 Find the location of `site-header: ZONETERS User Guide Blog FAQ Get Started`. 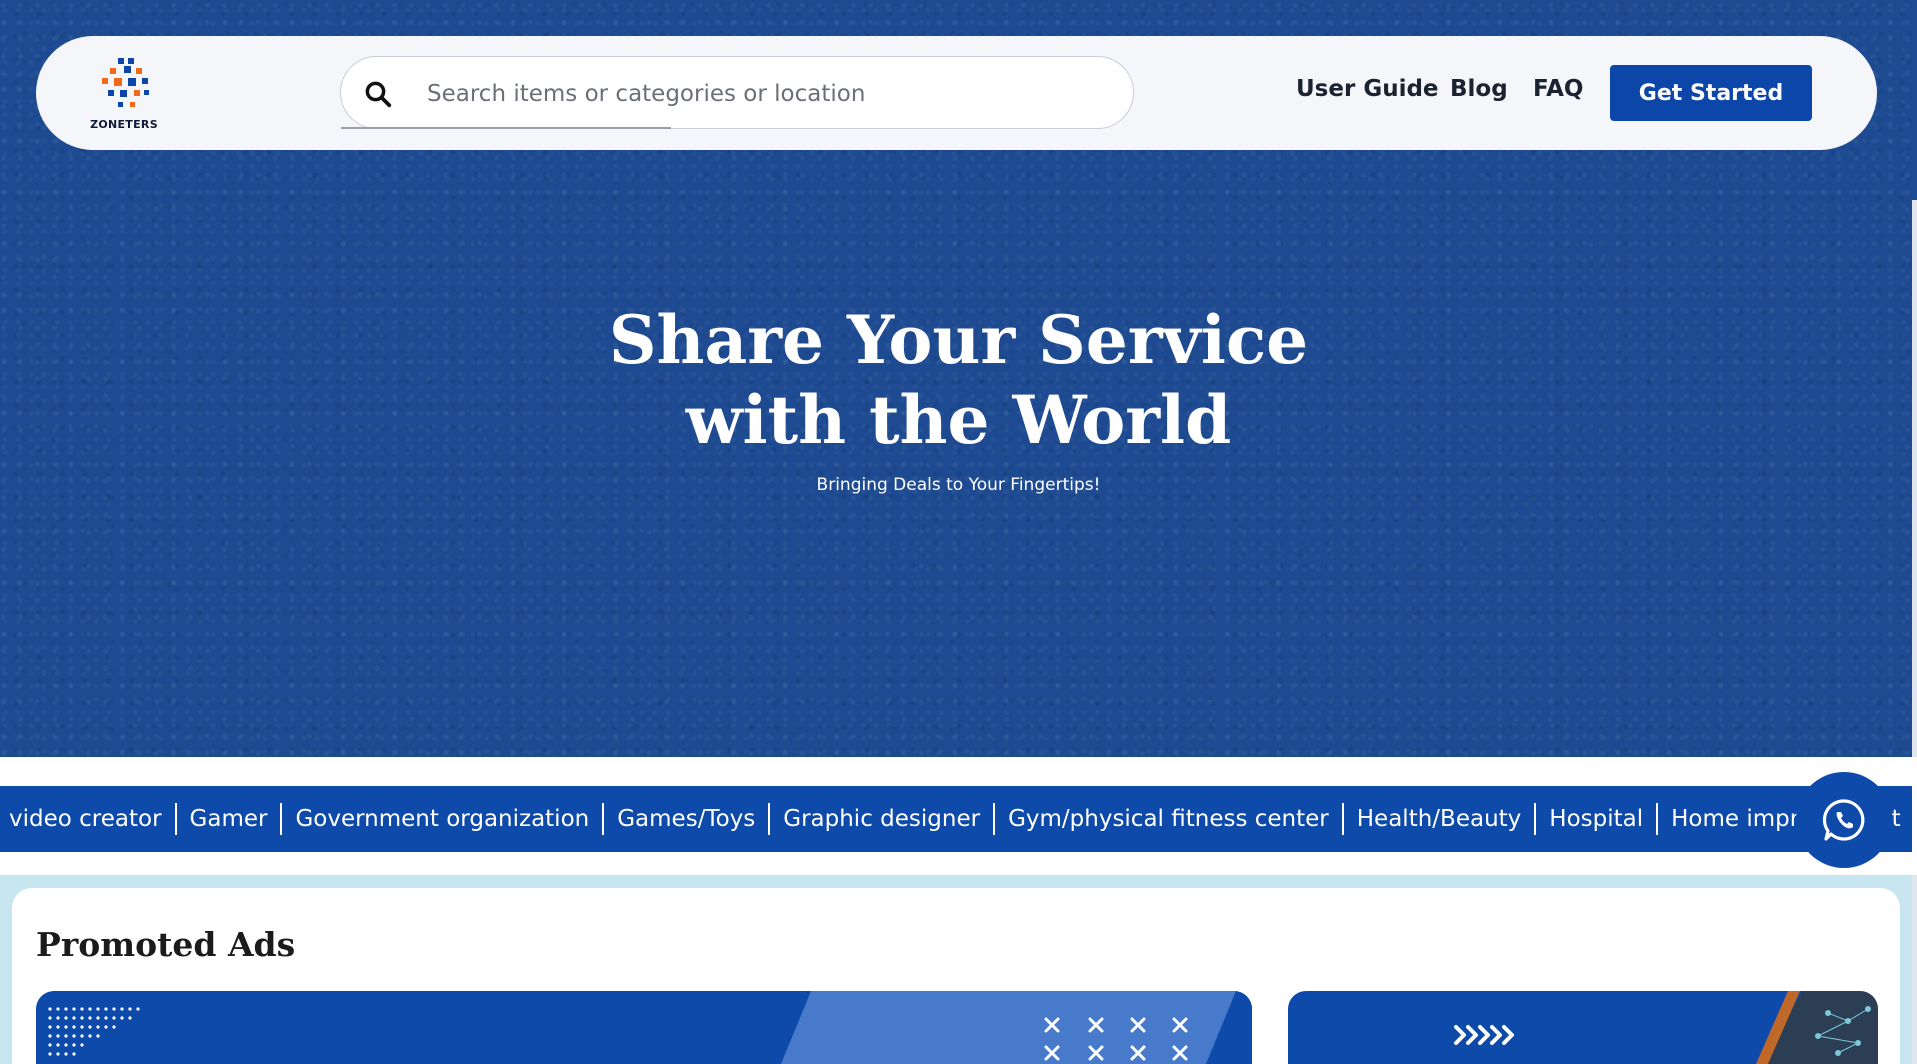

site-header: ZONETERS User Guide Blog FAQ Get Started is located at coordinates (956, 93).